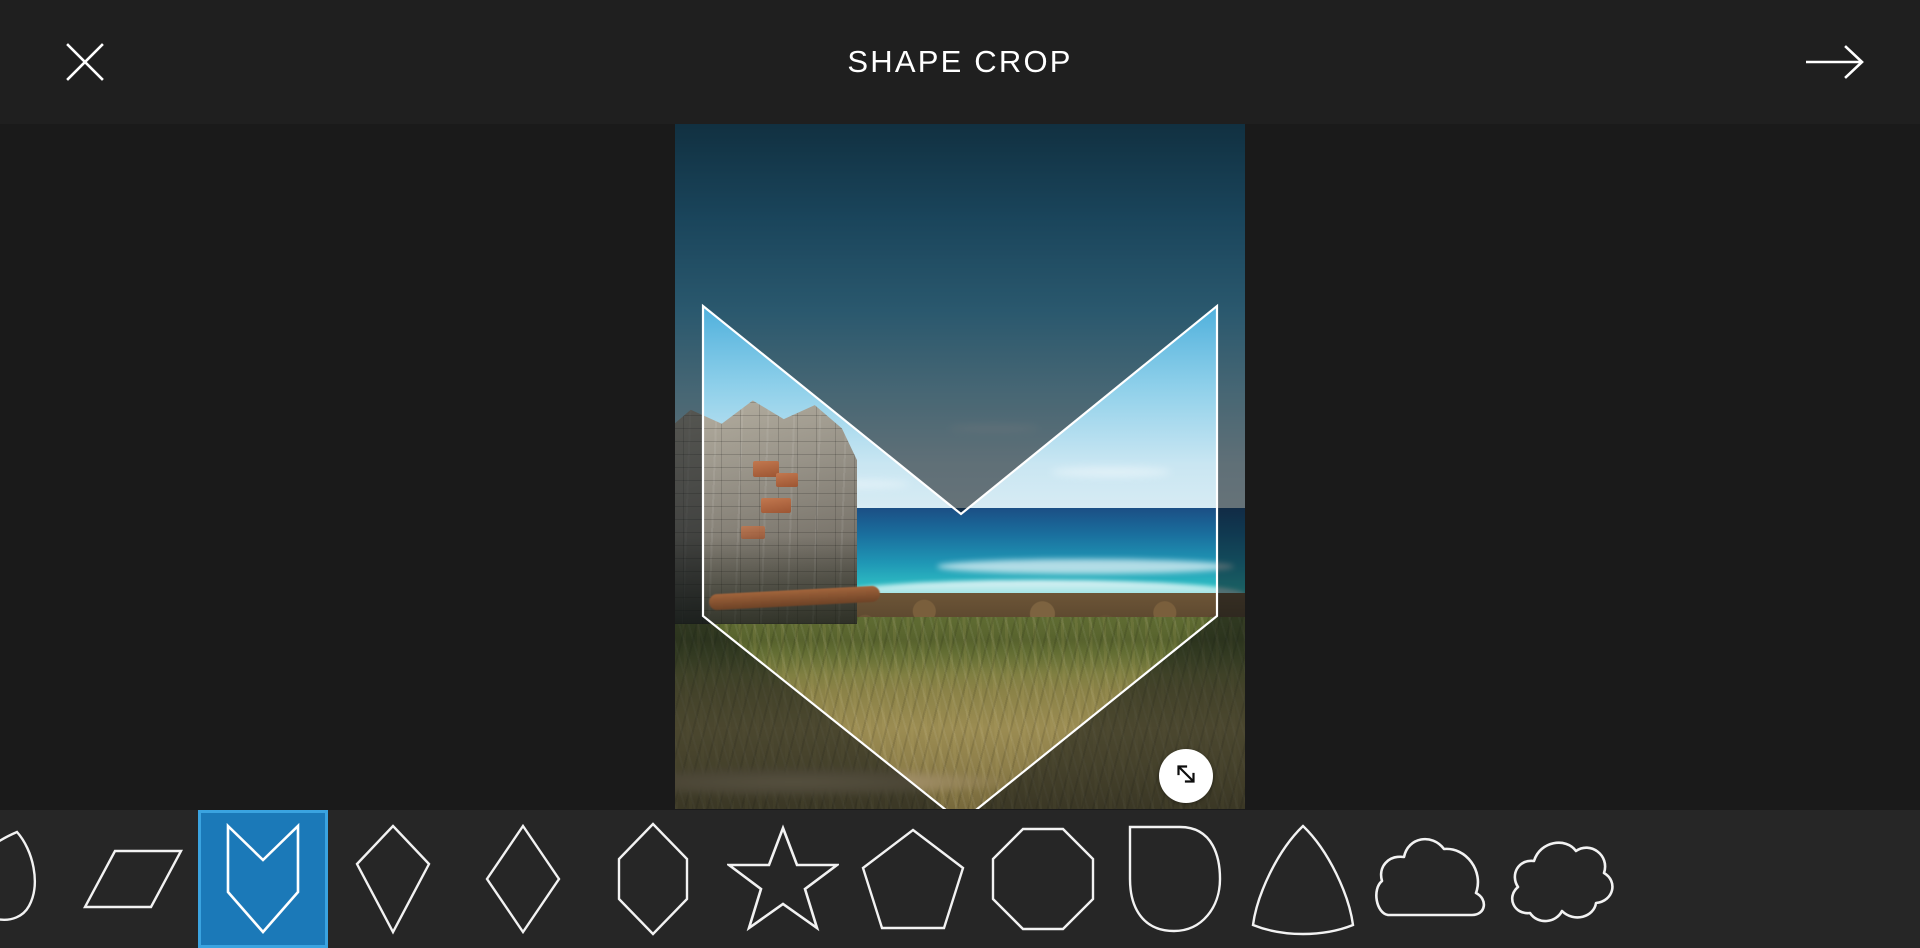  Describe the element at coordinates (263, 879) in the screenshot. I see `shape-option-chevron-shield` at that location.